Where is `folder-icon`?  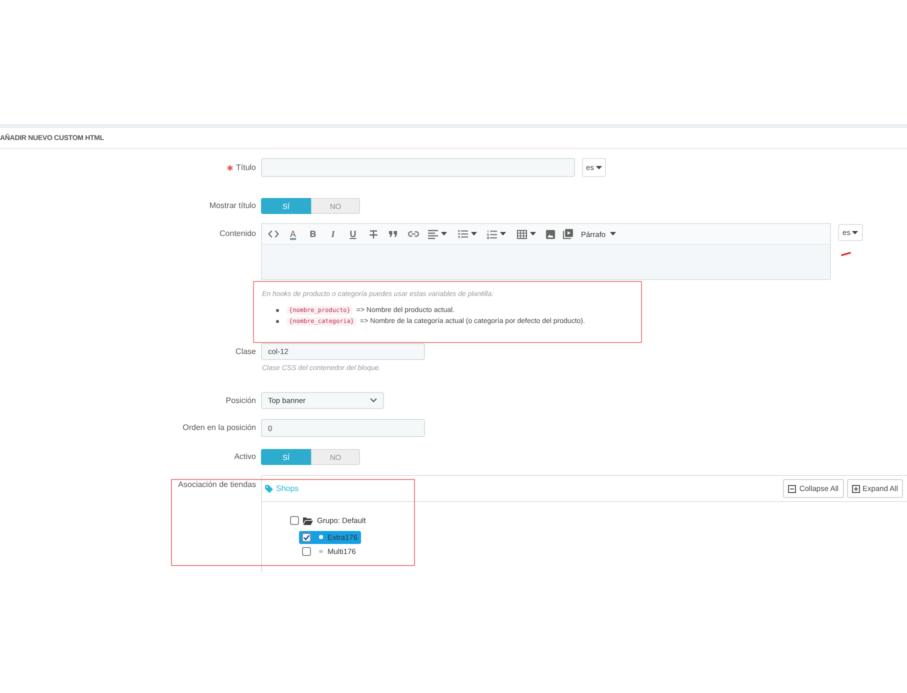
folder-icon is located at coordinates (308, 520).